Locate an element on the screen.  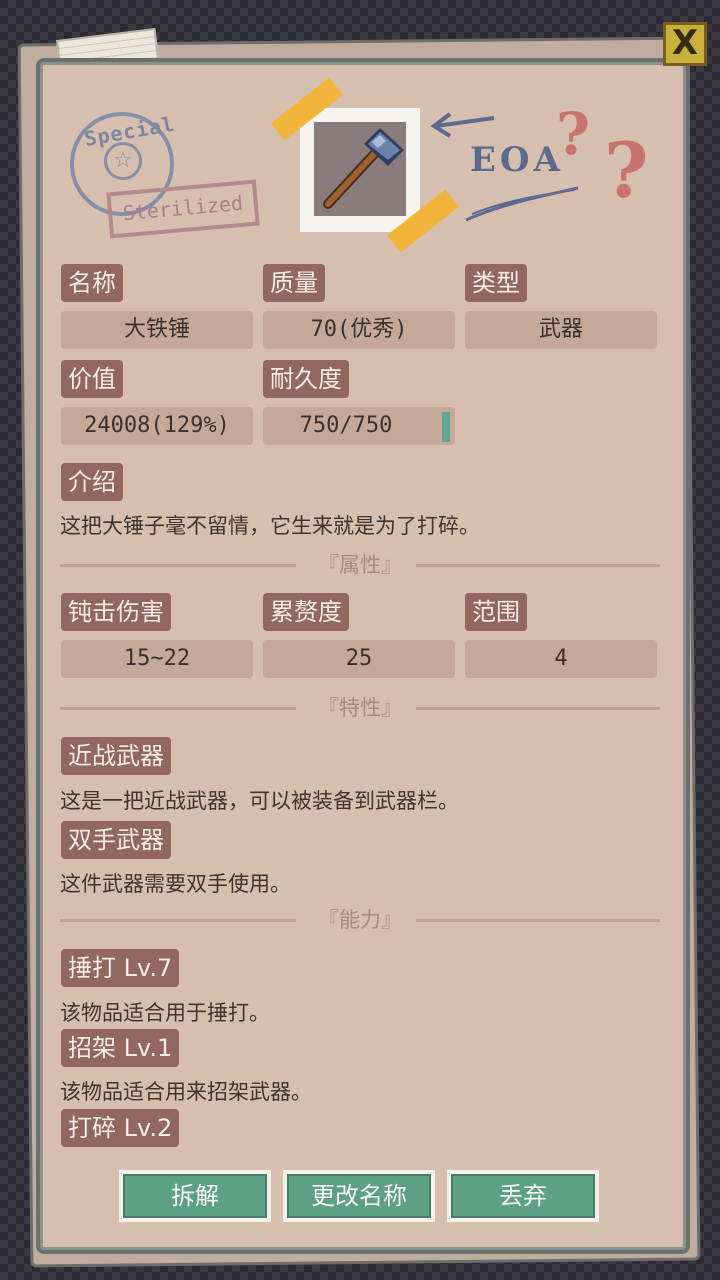
question-mark-large: ? is located at coordinates (626, 170).